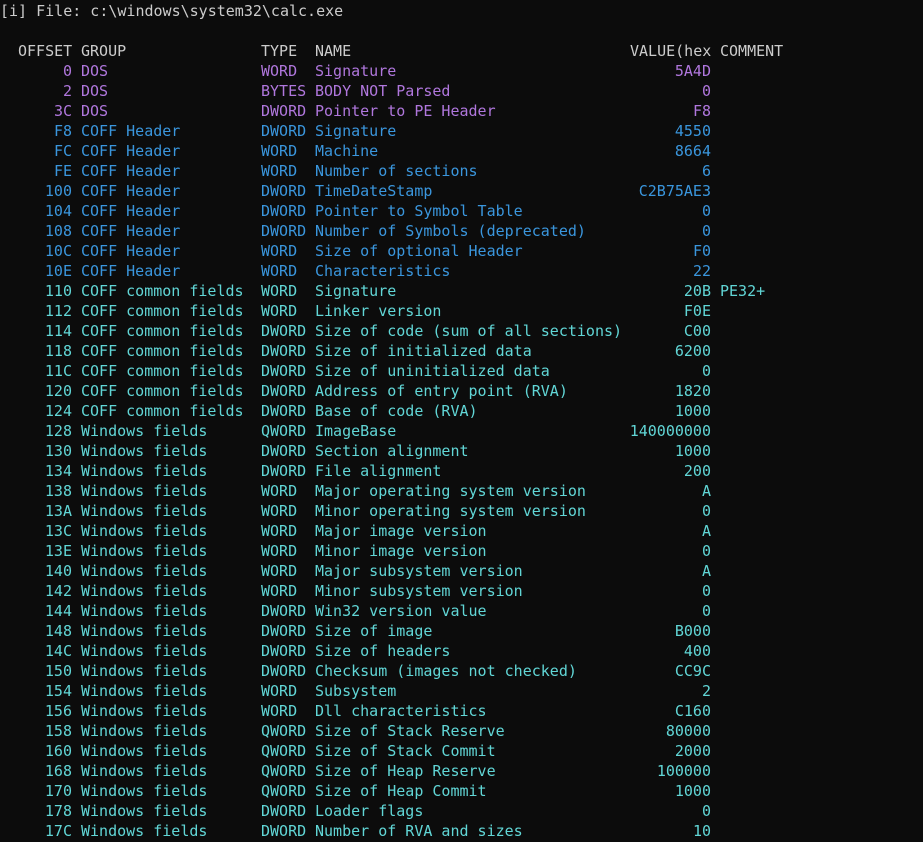 The width and height of the screenshot is (923, 842). I want to click on cell-name: TimeDateStamp, so click(374, 191).